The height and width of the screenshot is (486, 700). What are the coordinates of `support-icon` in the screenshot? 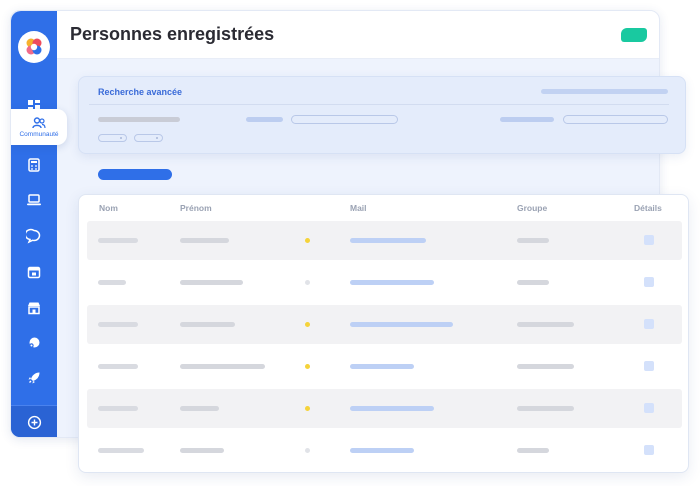 It's located at (34, 343).